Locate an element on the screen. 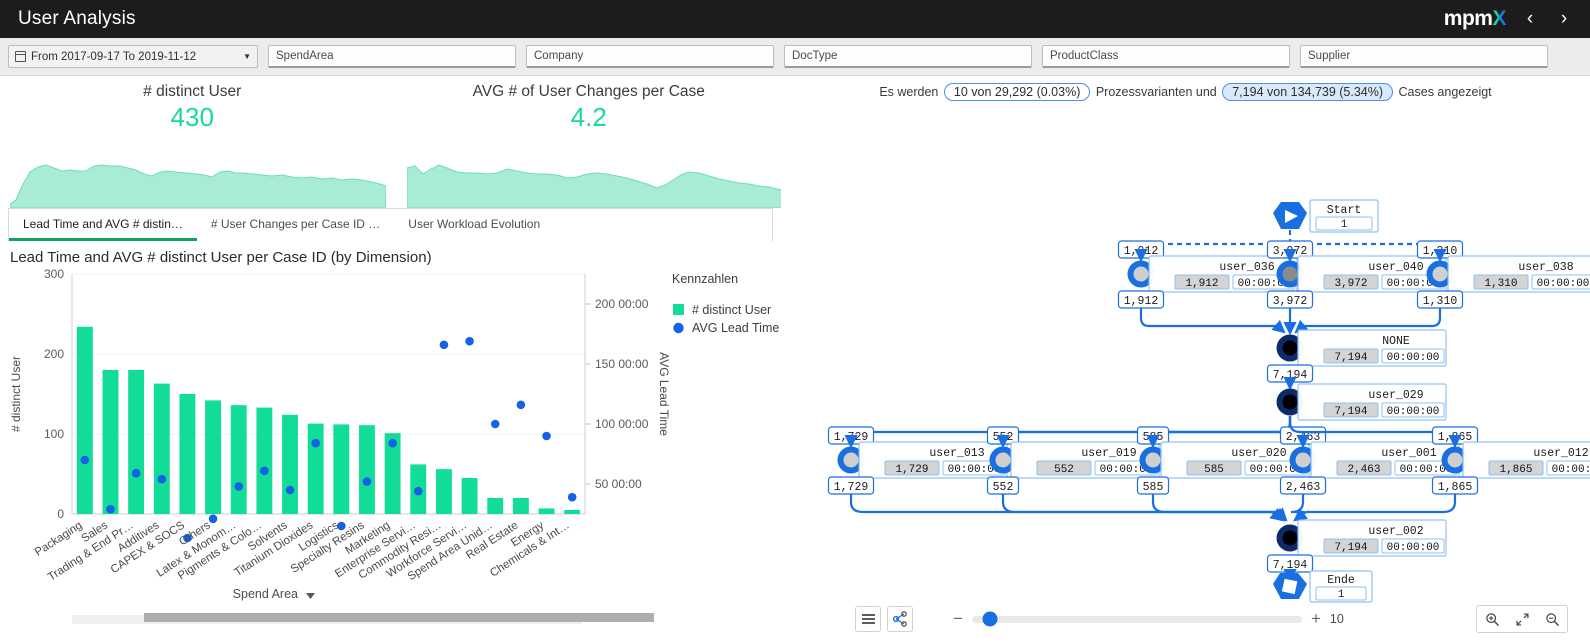 The height and width of the screenshot is (643, 1590). start-count: 1 is located at coordinates (1344, 225).